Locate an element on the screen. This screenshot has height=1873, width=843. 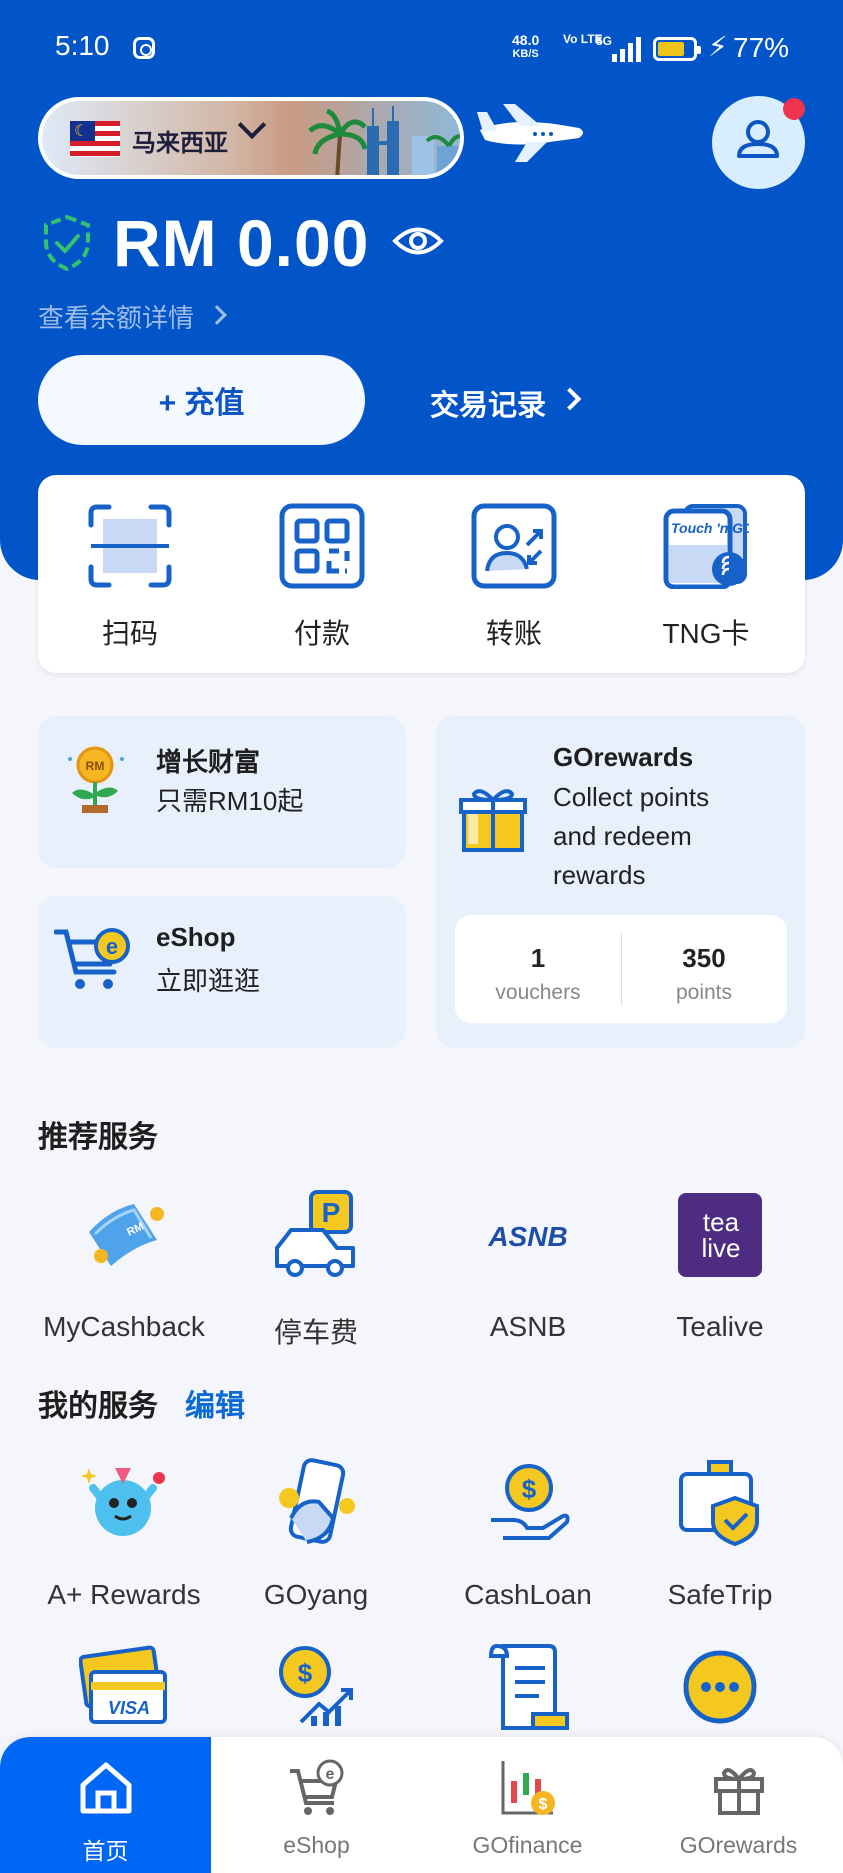
nav-eshop: e eShop is located at coordinates (316, 1805).